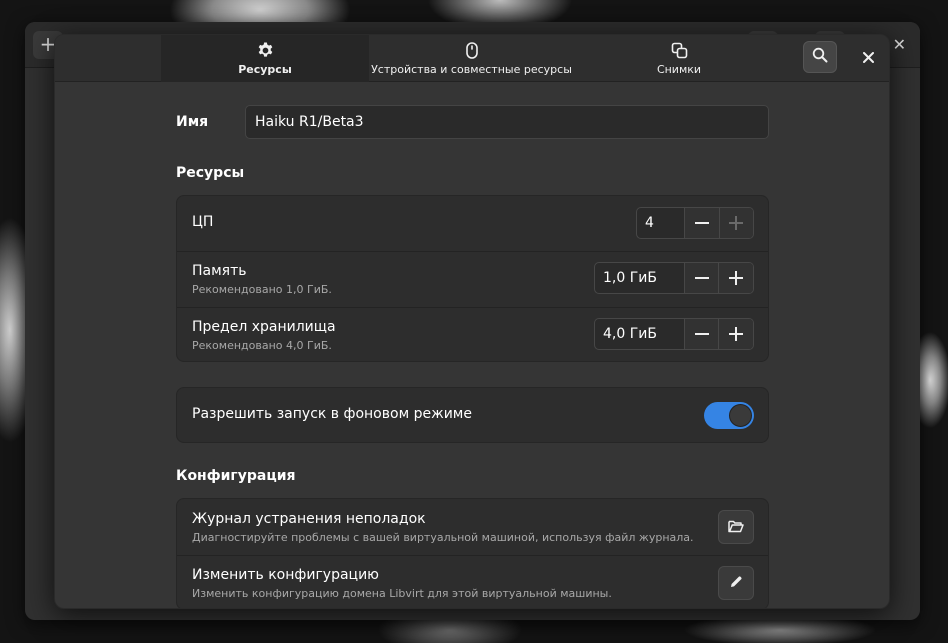 This screenshot has height=643, width=948. I want to click on search-icon, so click(820, 57).